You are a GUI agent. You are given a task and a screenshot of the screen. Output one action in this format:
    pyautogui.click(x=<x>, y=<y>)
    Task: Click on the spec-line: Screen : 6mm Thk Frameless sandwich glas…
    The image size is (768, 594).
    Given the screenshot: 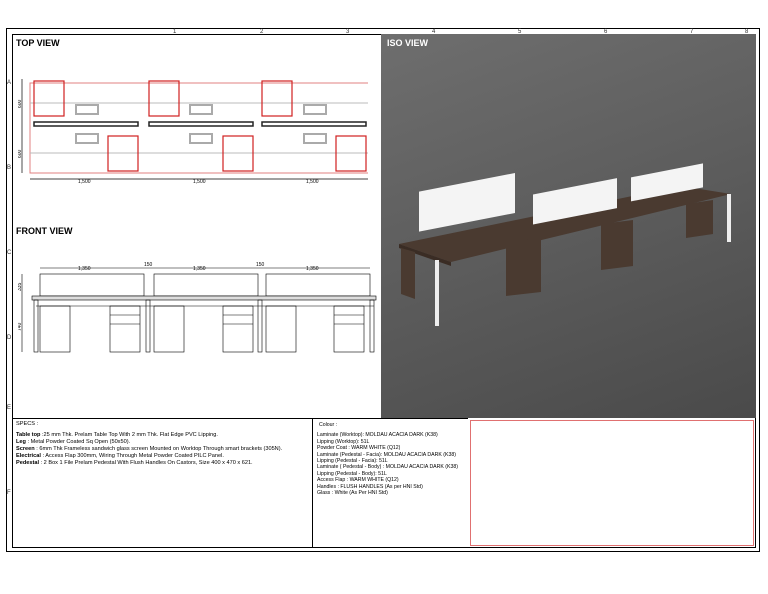 What is the action you would take?
    pyautogui.click(x=161, y=449)
    